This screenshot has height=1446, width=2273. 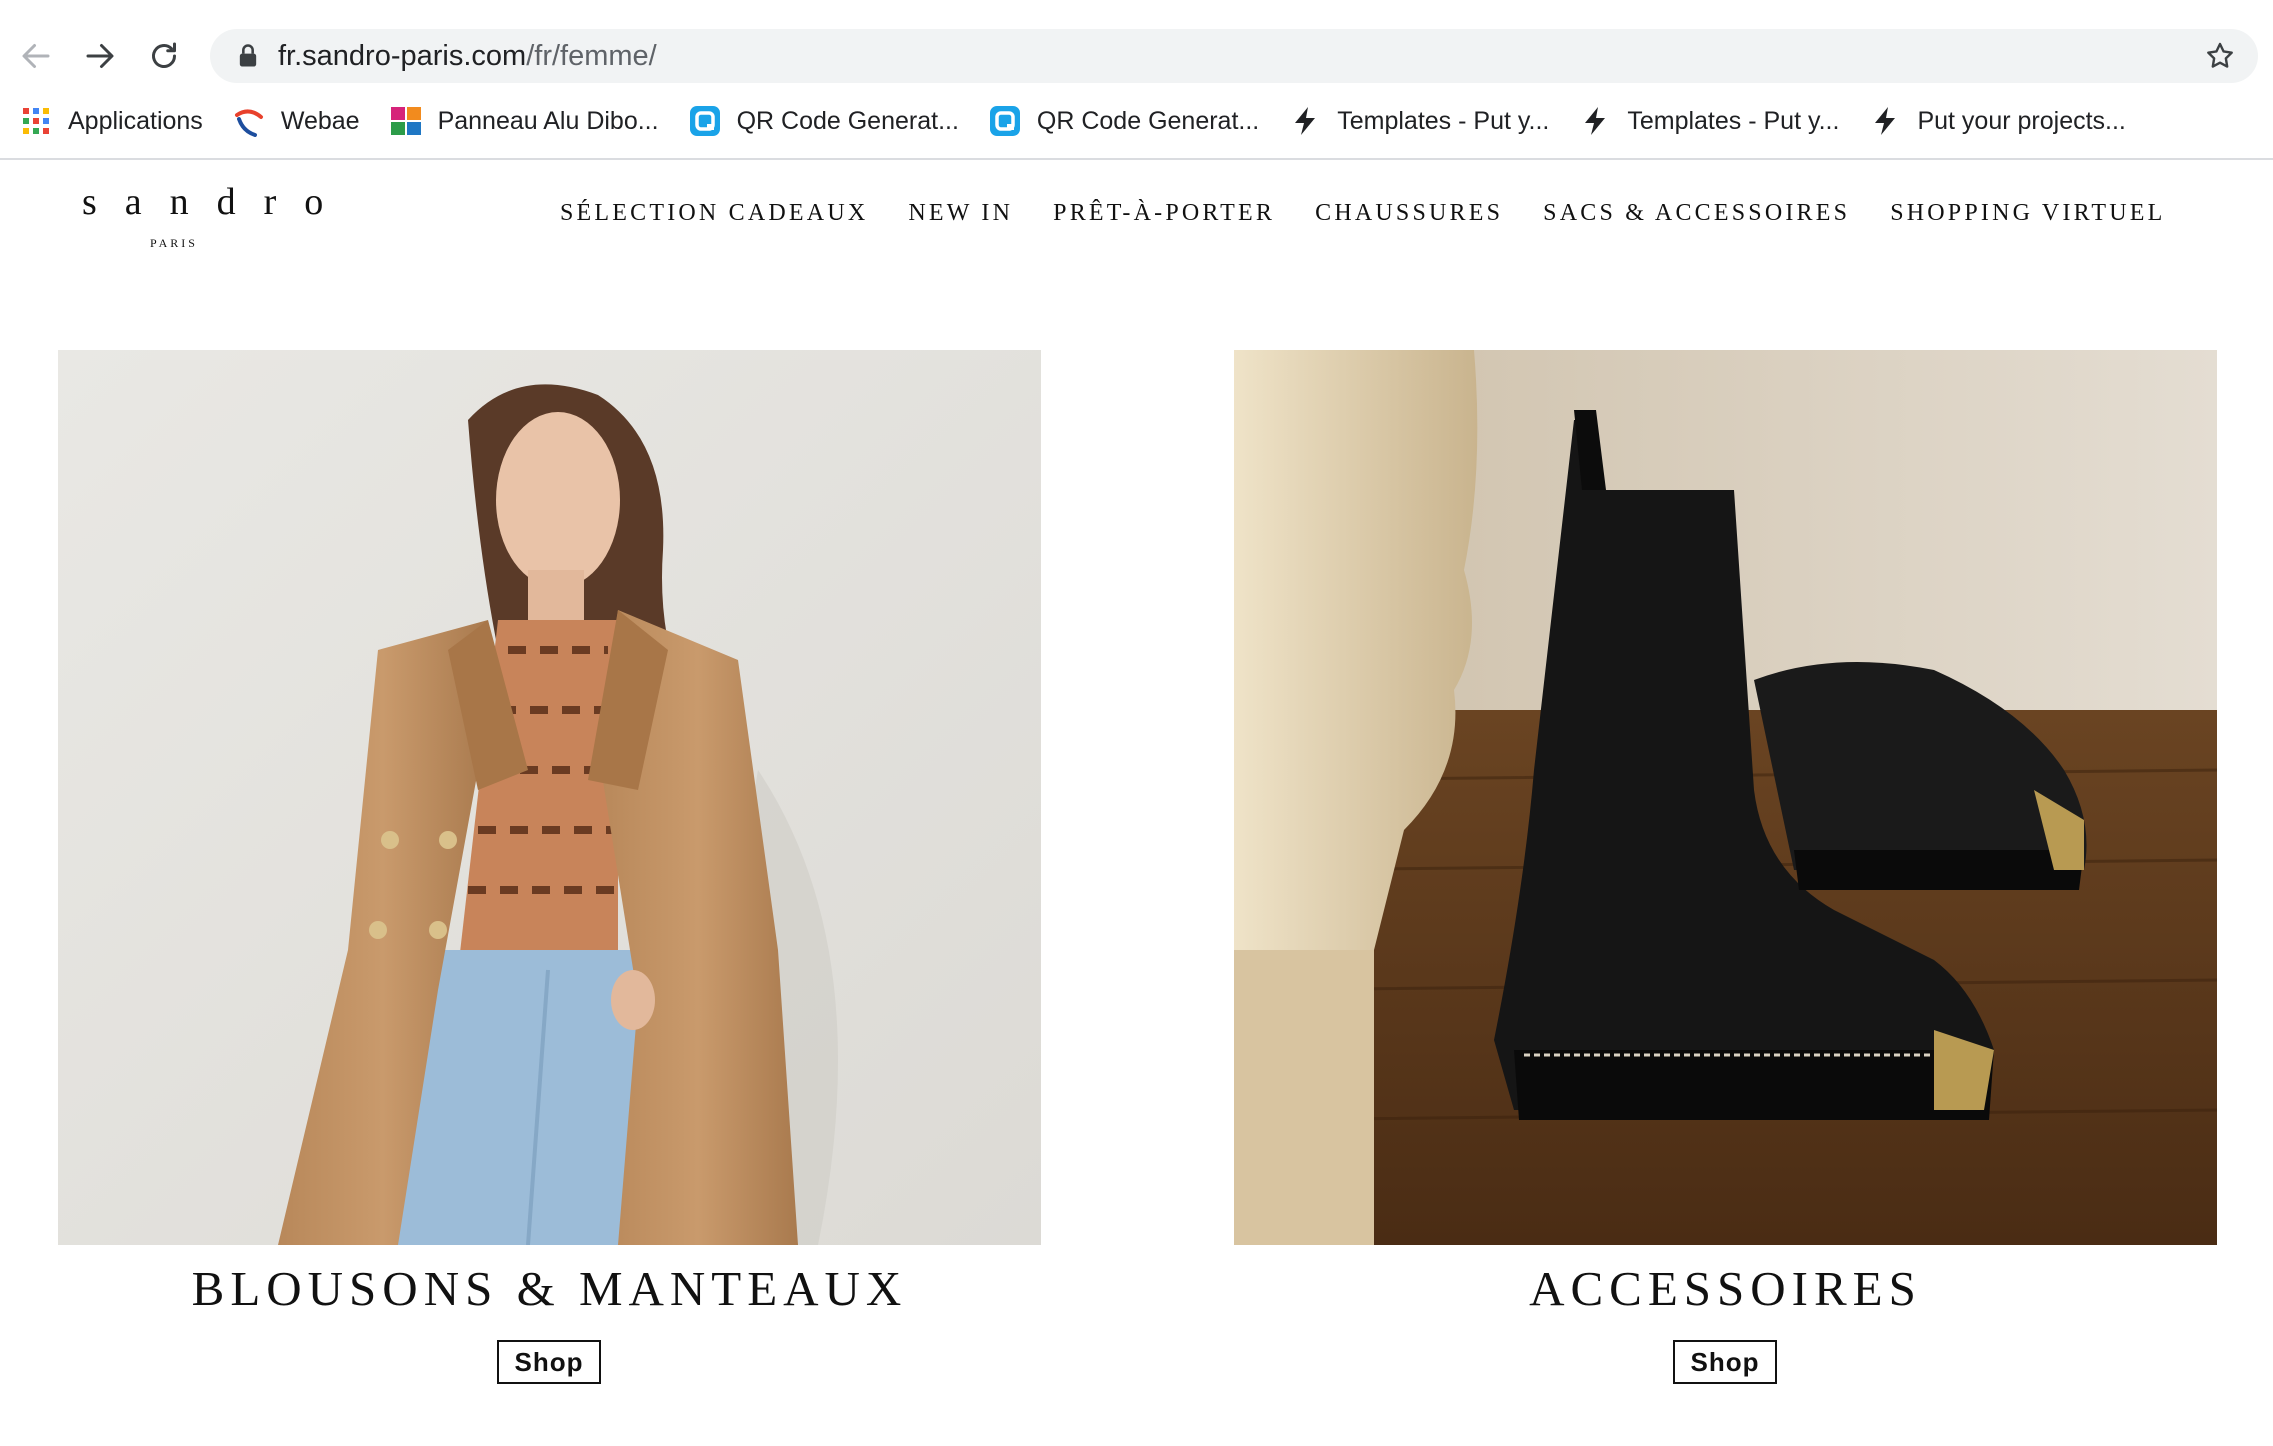 What do you see at coordinates (2027, 213) in the screenshot?
I see `menu-item-shopping-virtuel: SHOPPING VIRTUEL` at bounding box center [2027, 213].